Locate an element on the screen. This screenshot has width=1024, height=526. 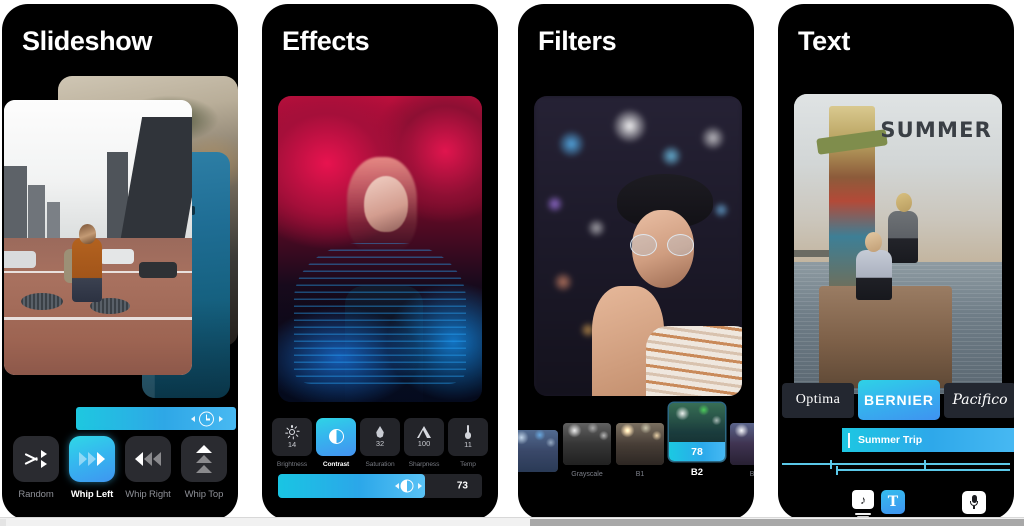
whip-right-icon is located at coordinates (148, 459).